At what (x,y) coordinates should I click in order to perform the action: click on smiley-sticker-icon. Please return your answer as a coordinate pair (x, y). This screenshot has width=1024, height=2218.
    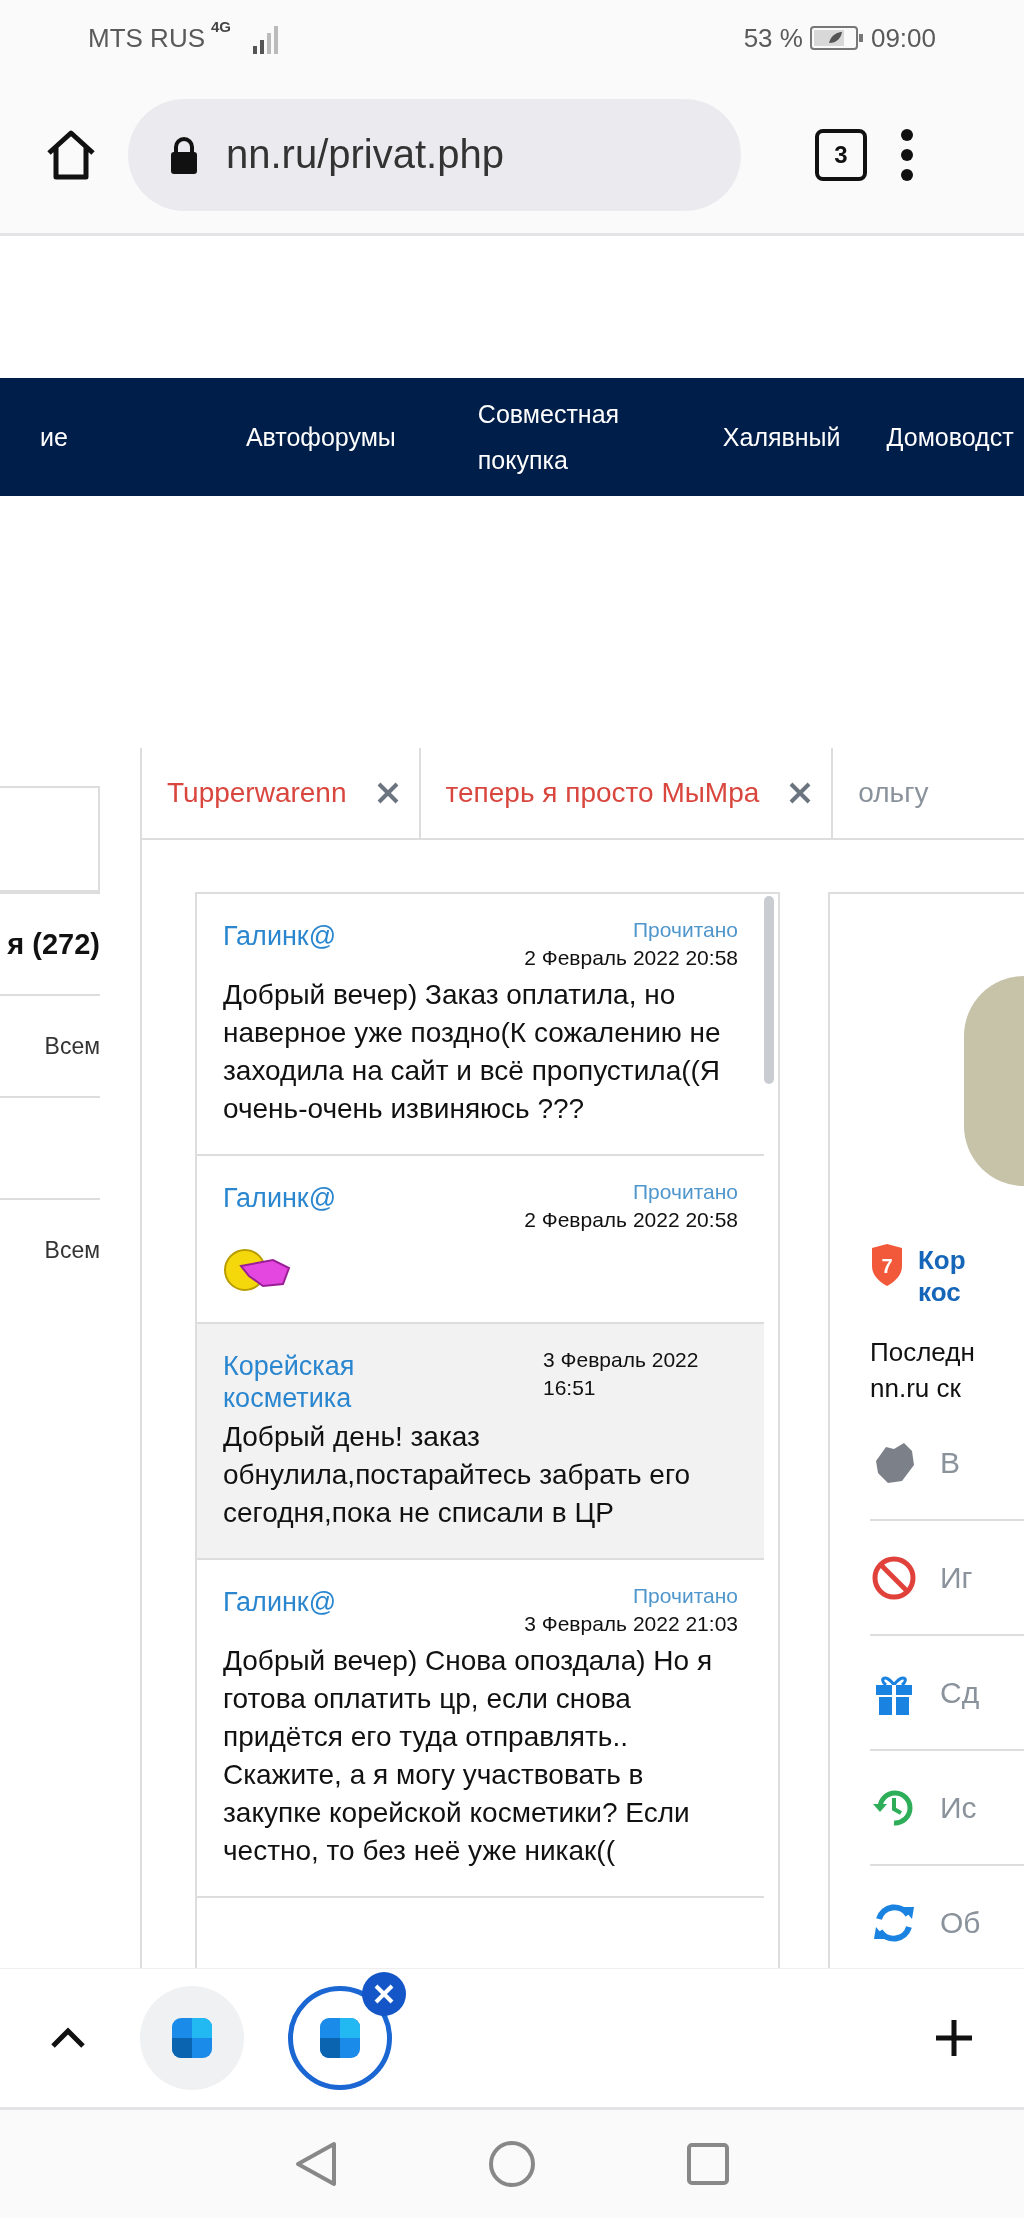
    Looking at the image, I should click on (258, 1269).